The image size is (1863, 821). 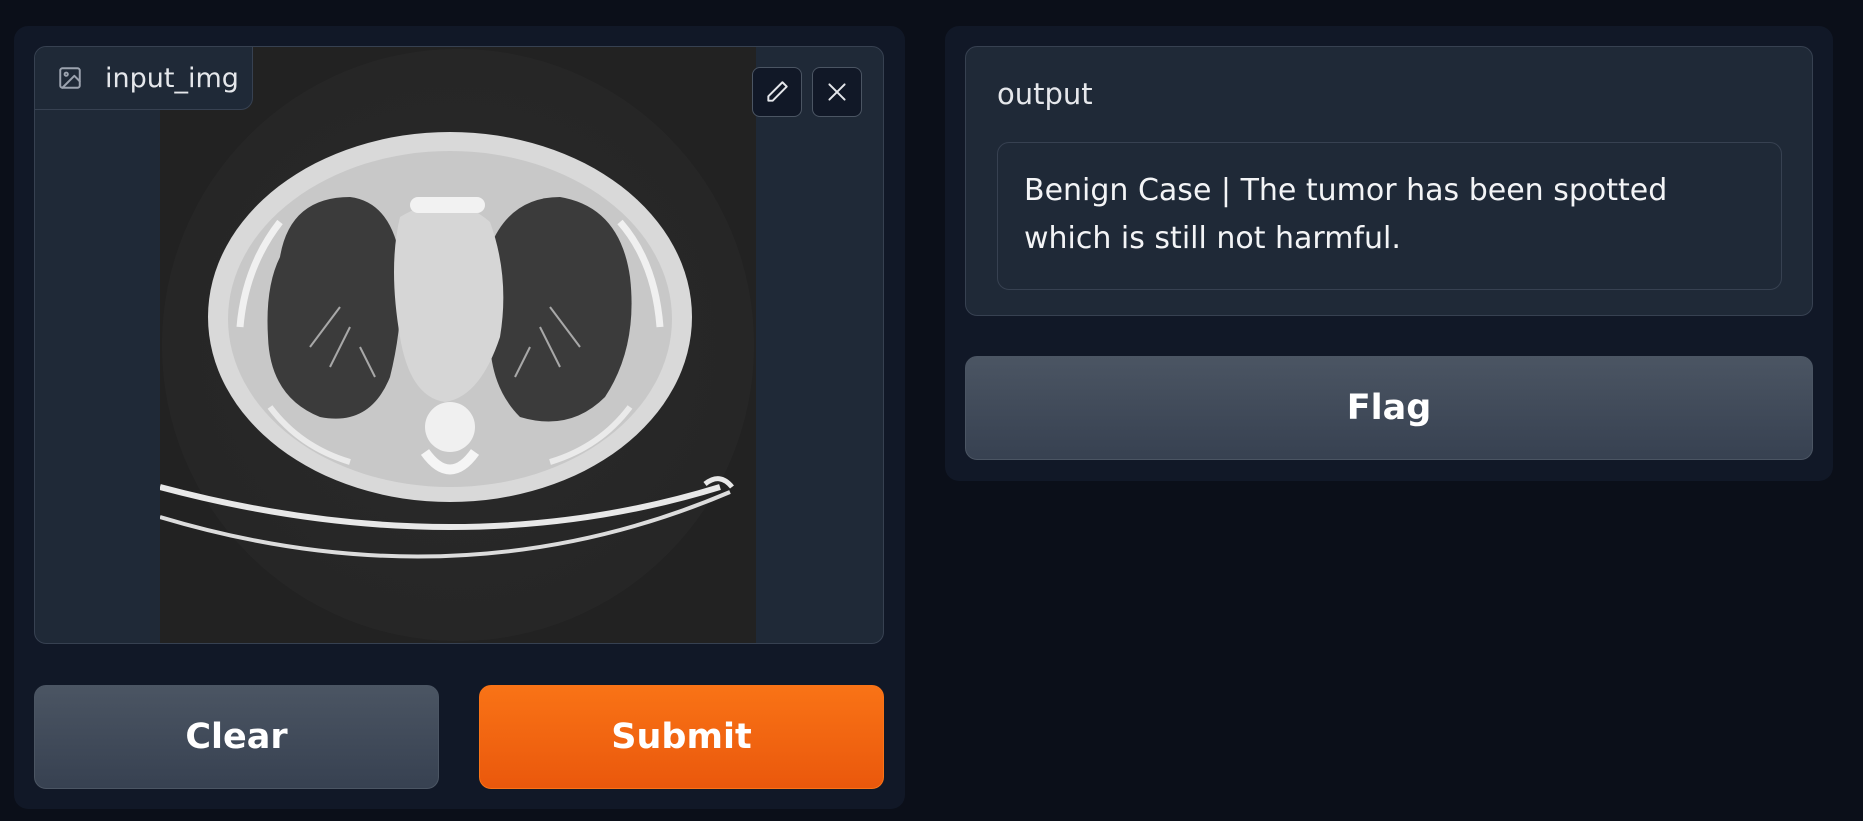 What do you see at coordinates (1389, 408) in the screenshot?
I see `flag-button: Flag` at bounding box center [1389, 408].